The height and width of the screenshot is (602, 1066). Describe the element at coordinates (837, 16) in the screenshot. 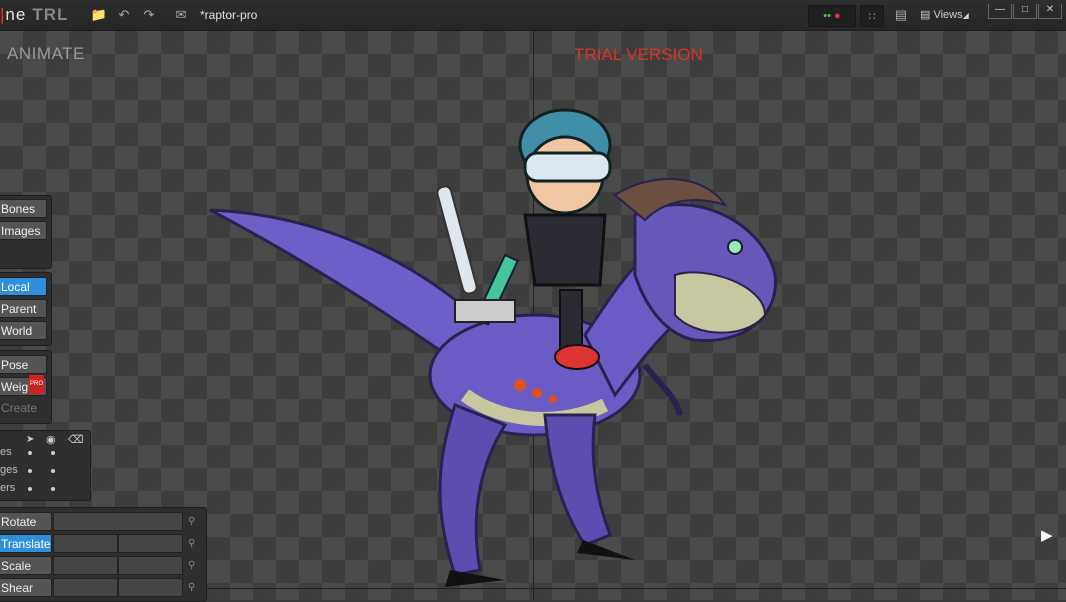

I see `record-icon: ●` at that location.